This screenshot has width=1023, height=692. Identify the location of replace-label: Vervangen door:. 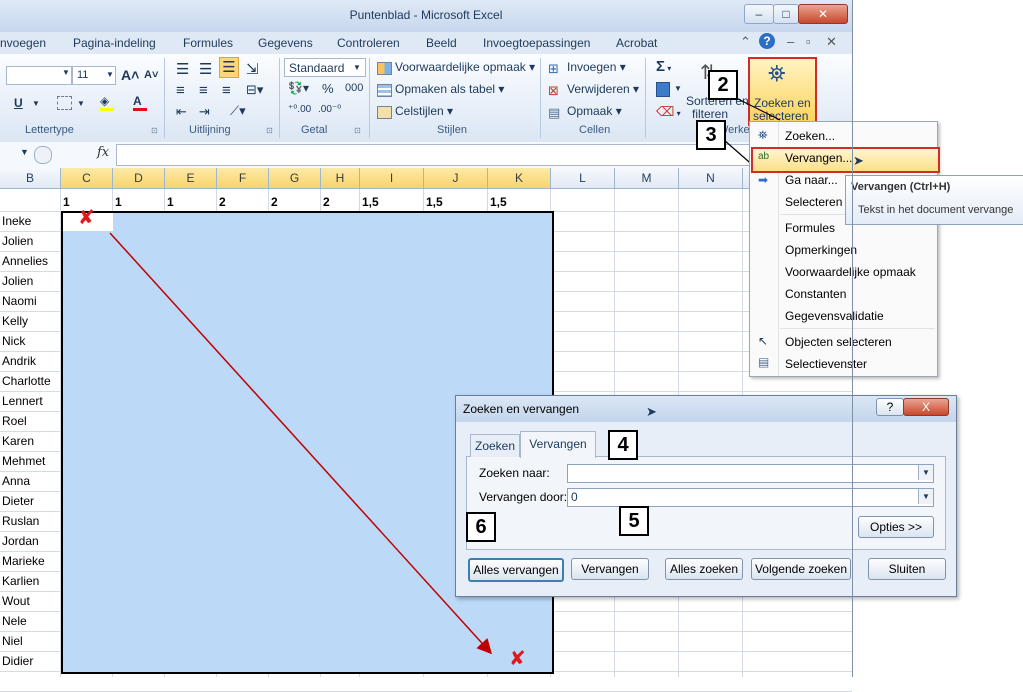
(523, 497).